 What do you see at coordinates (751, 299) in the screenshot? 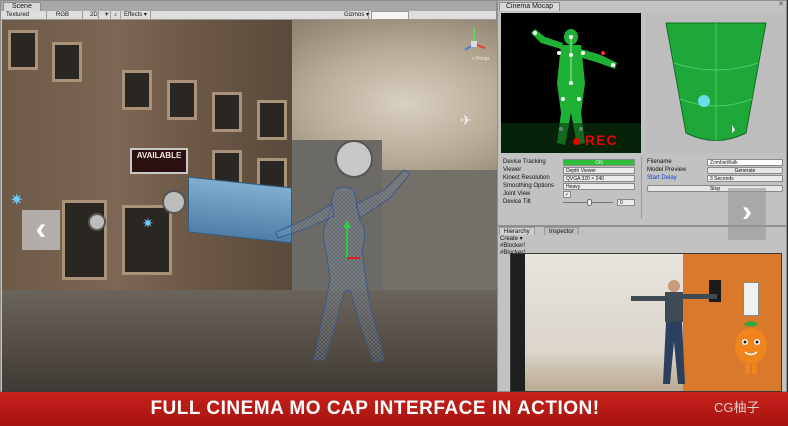
I see `wall-poster` at bounding box center [751, 299].